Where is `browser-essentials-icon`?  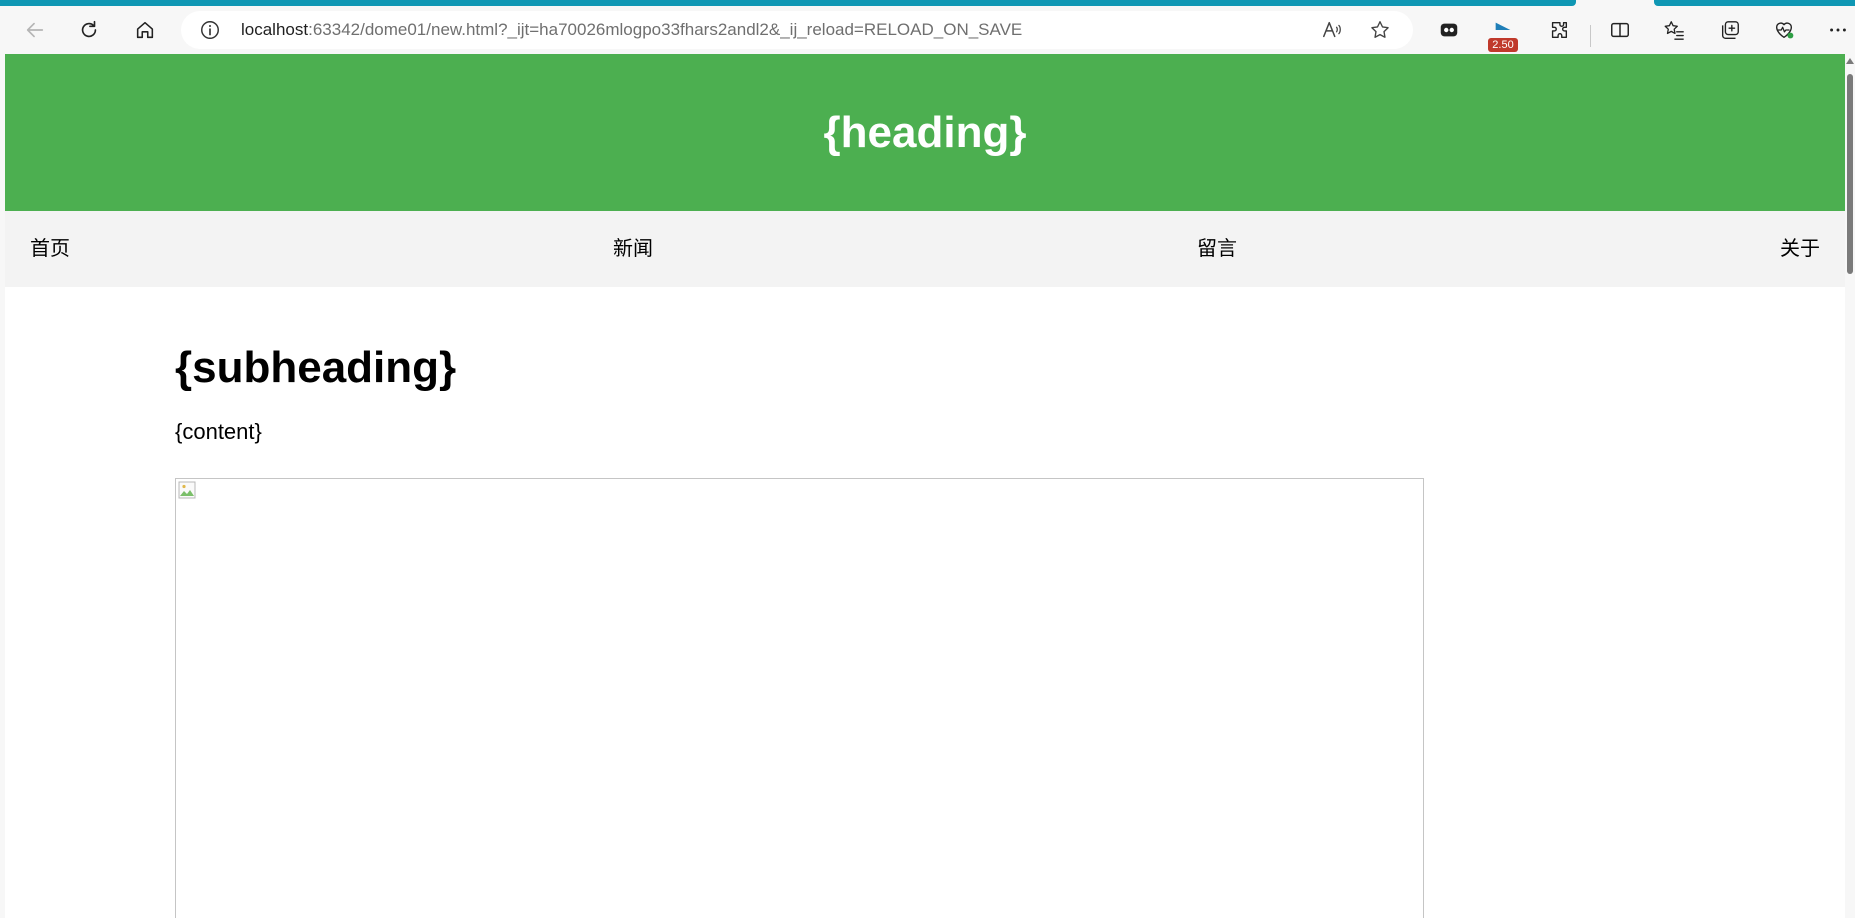
browser-essentials-icon is located at coordinates (1784, 30).